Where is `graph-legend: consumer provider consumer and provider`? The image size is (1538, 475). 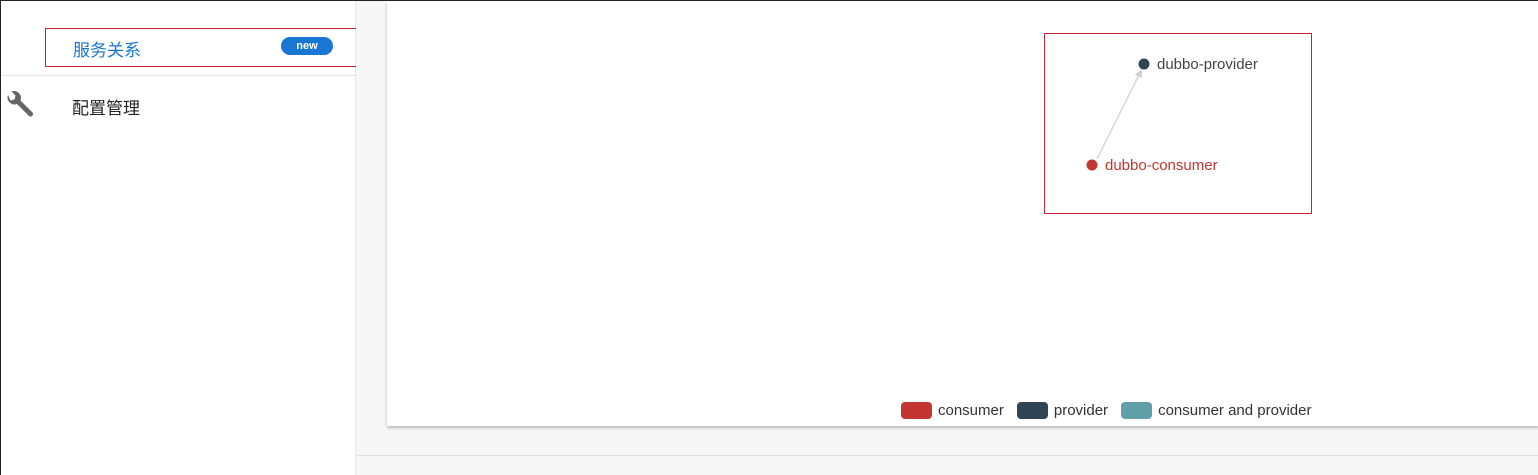 graph-legend: consumer provider consumer and provider is located at coordinates (1112, 410).